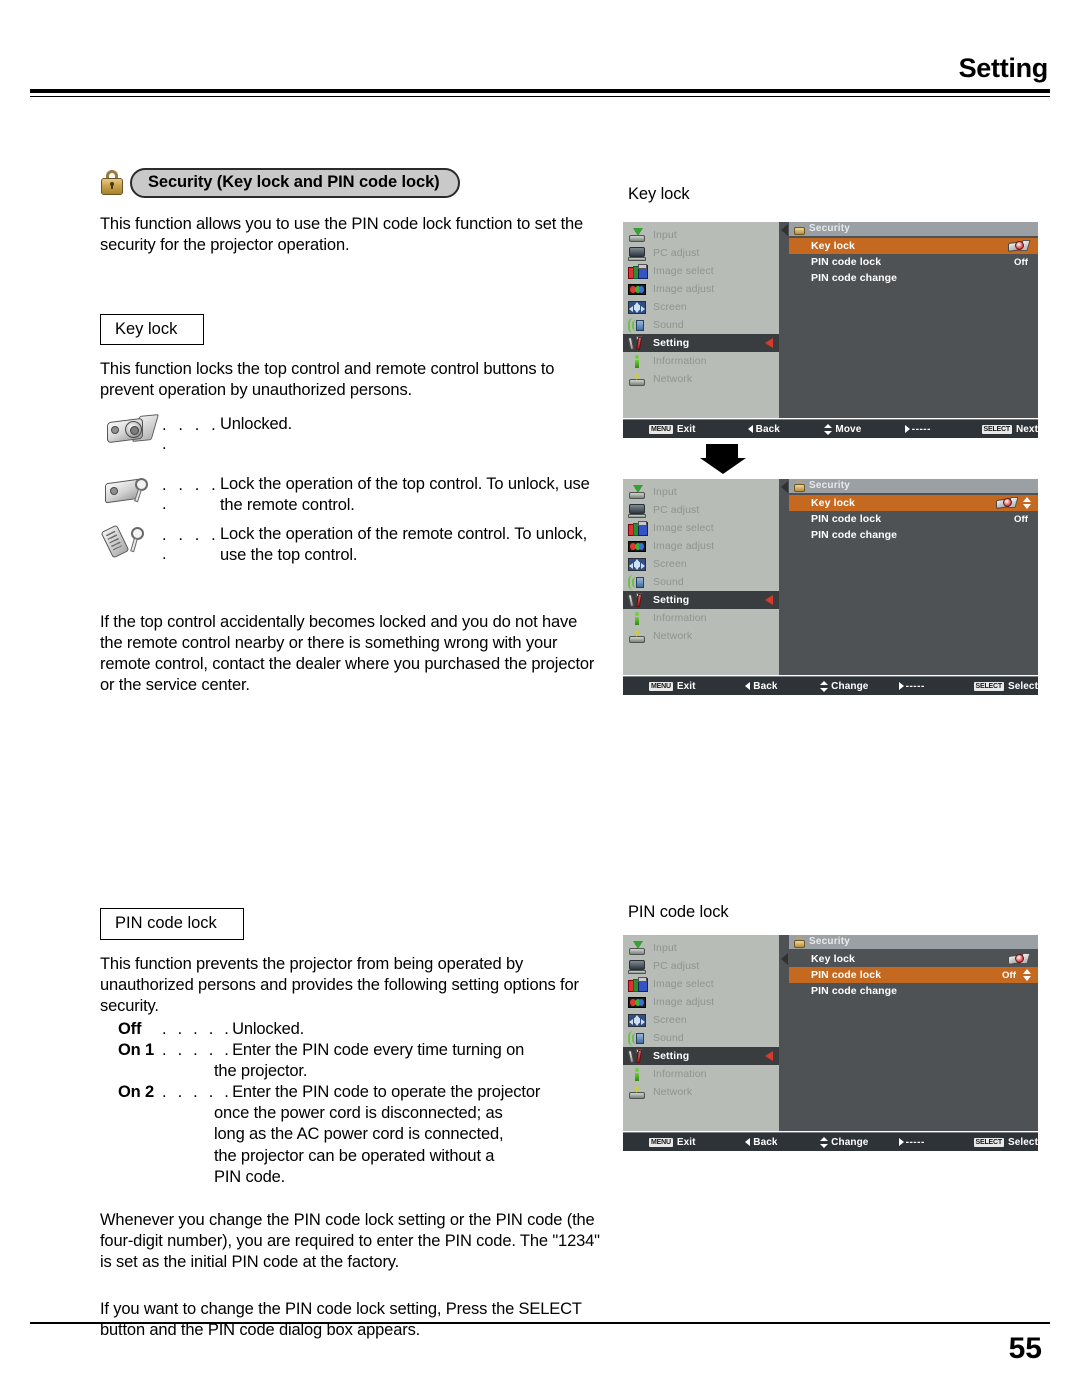 Image resolution: width=1080 pixels, height=1397 pixels. Describe the element at coordinates (197, 1092) in the screenshot. I see `option-dots: . . . . .` at that location.